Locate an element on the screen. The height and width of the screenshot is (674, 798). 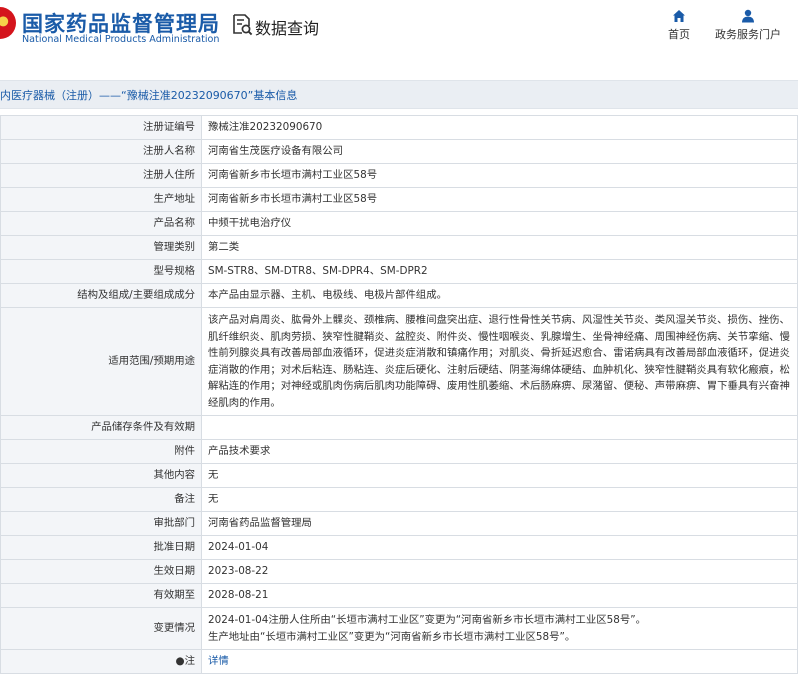
field-value: 产品技术要求 is located at coordinates (499, 451).